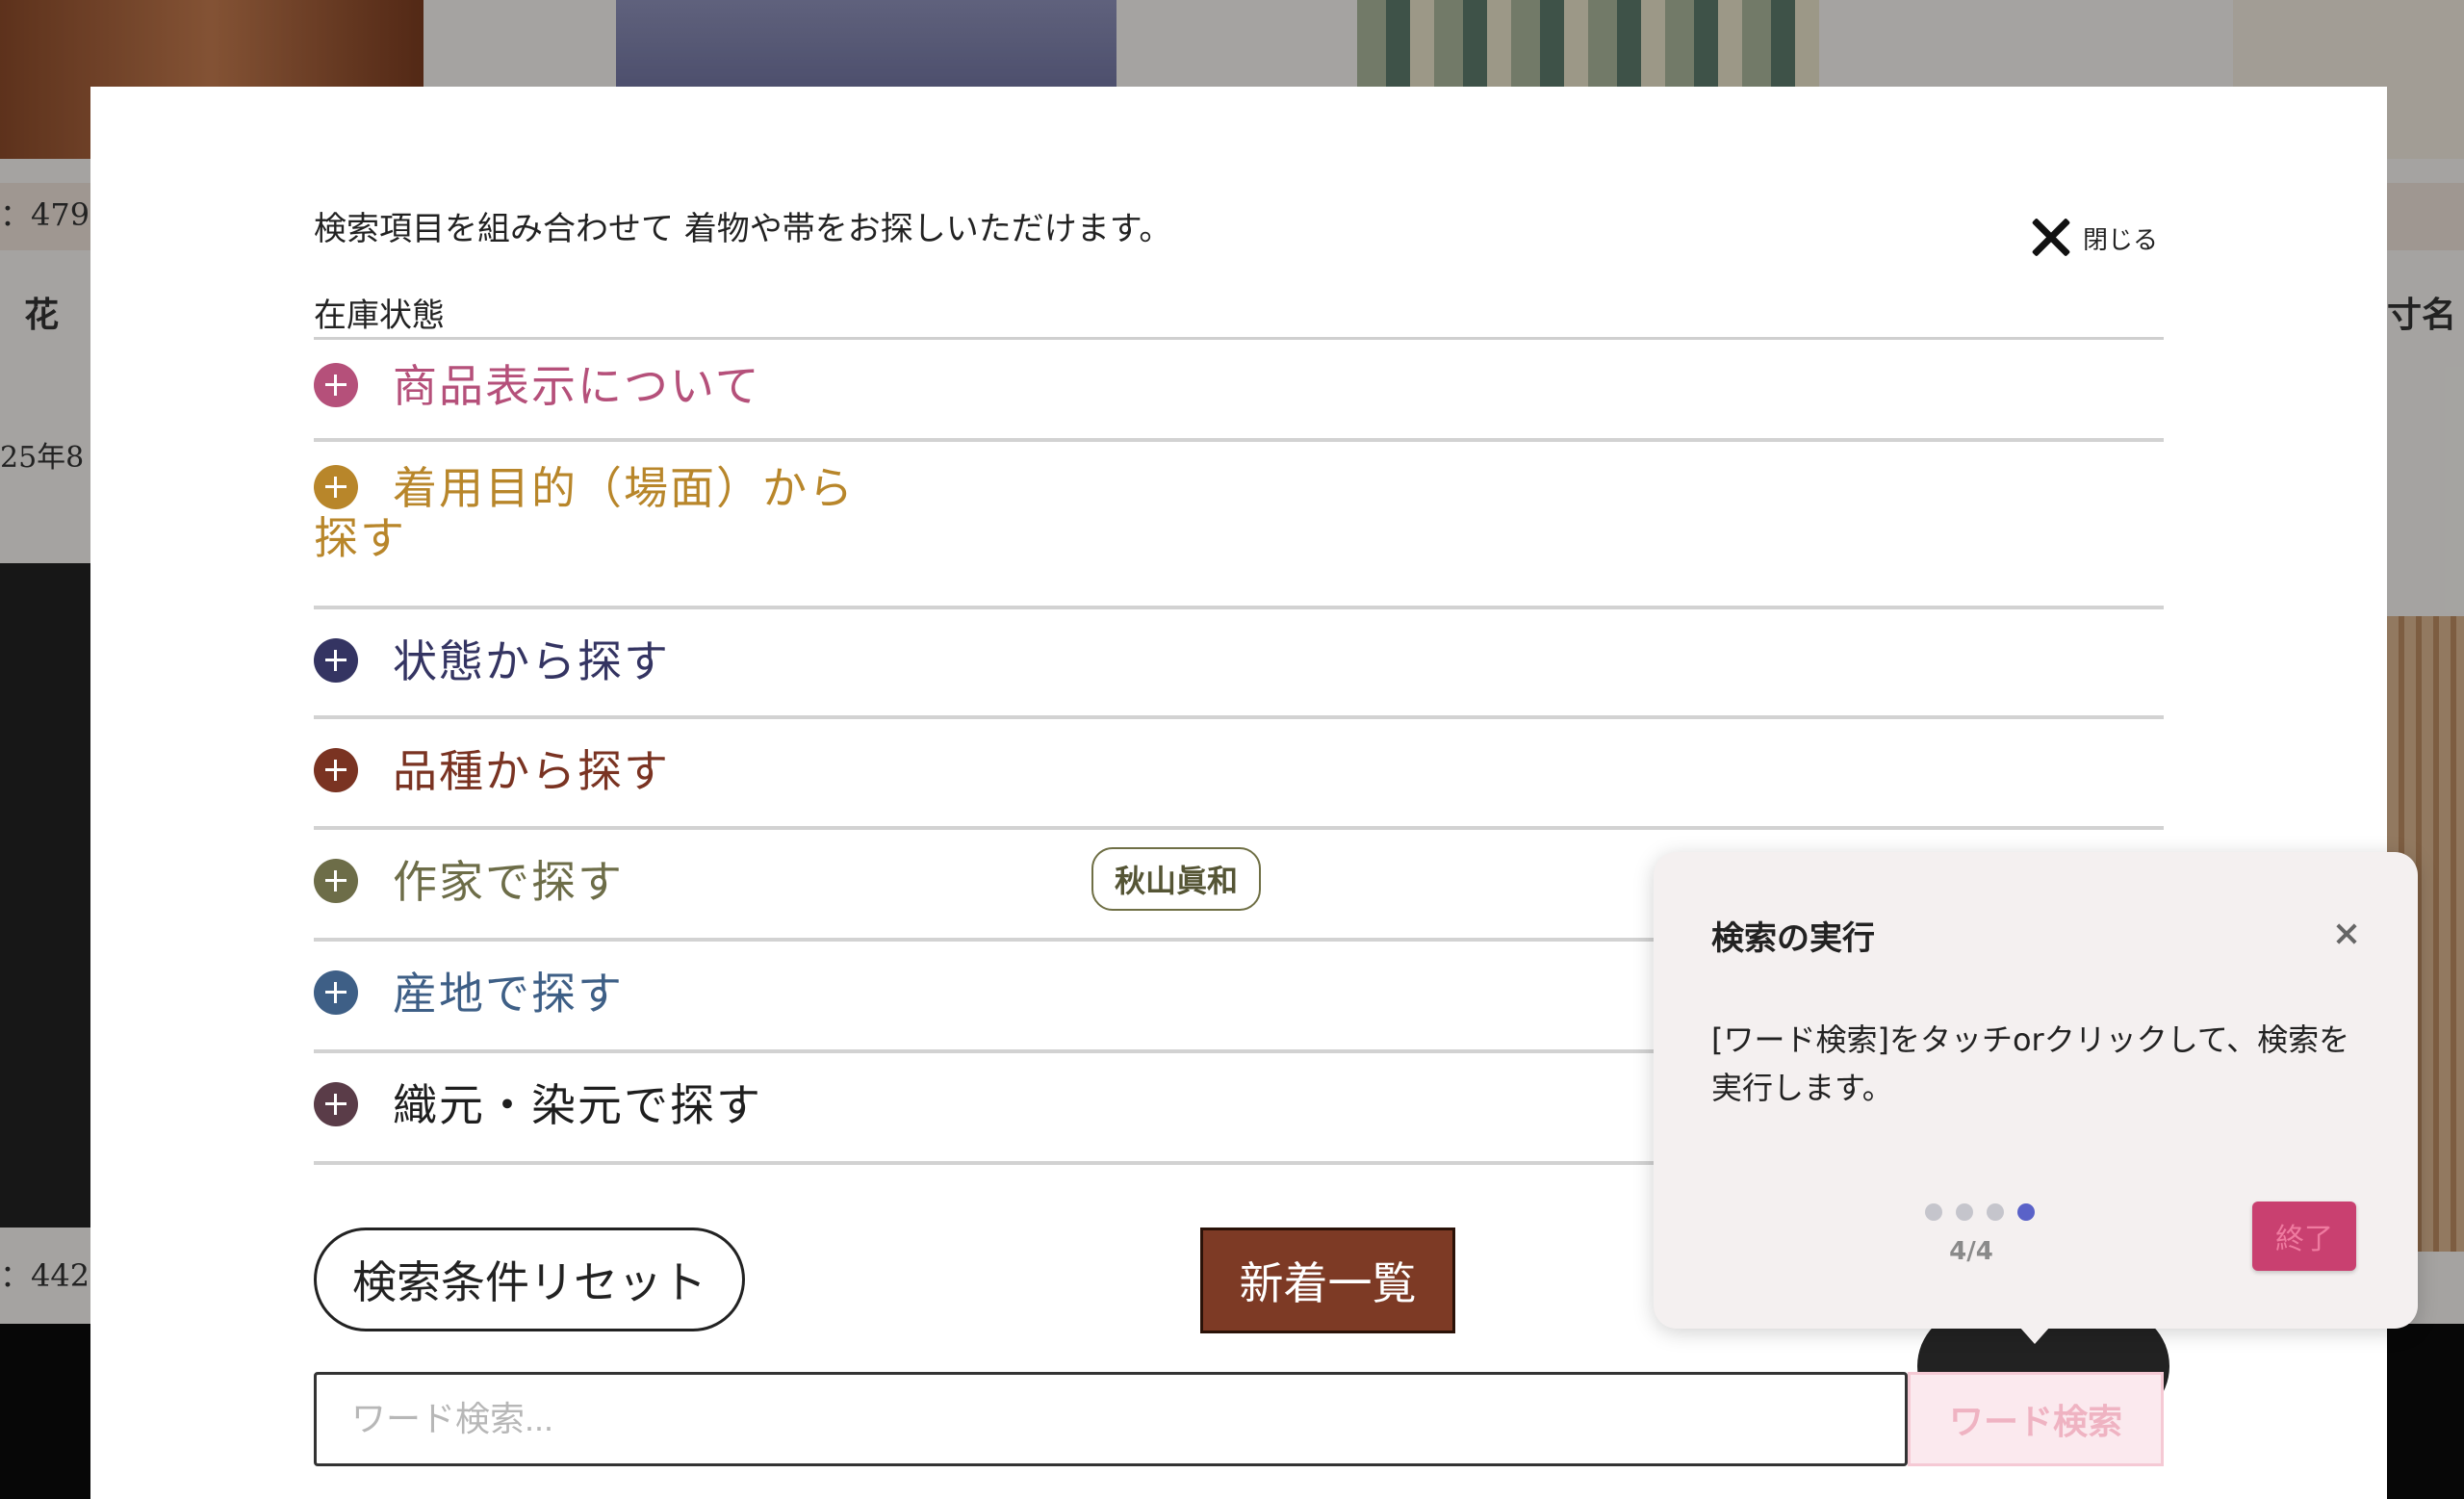 The image size is (2464, 1499). I want to click on stock-status-label: 在庫状態, so click(379, 316).